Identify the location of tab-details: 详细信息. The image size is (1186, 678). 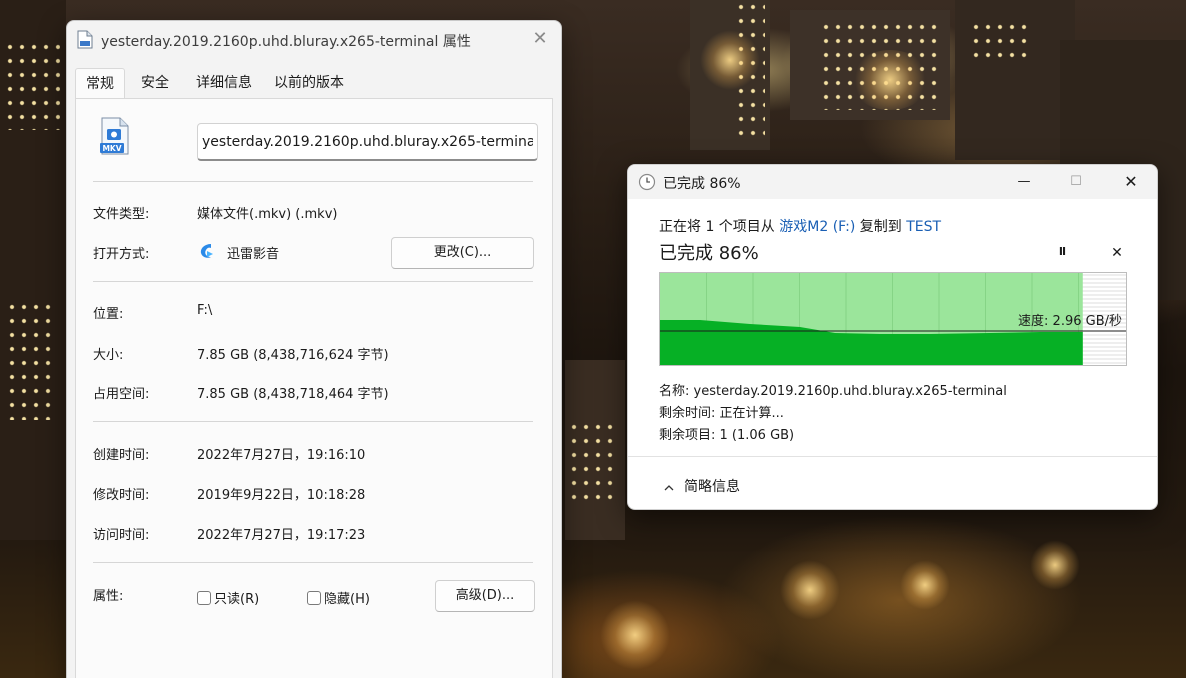
(224, 83).